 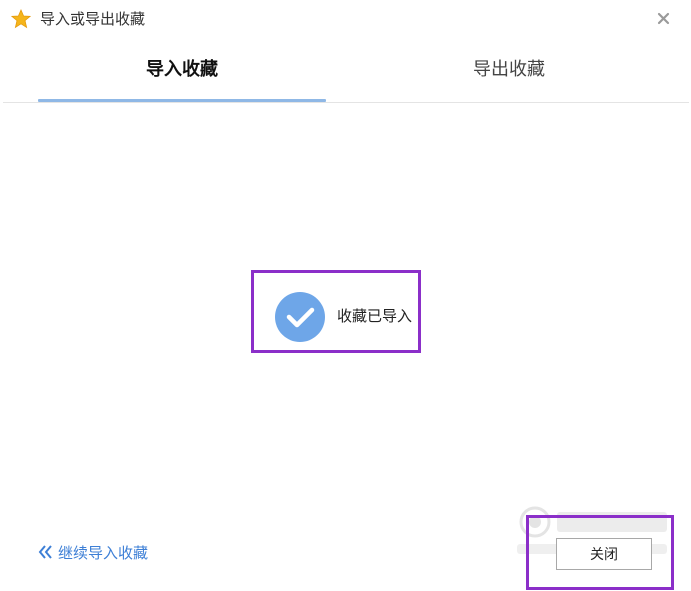 What do you see at coordinates (345, 81) in the screenshot?
I see `tab-bar: 导入收藏 导出收藏` at bounding box center [345, 81].